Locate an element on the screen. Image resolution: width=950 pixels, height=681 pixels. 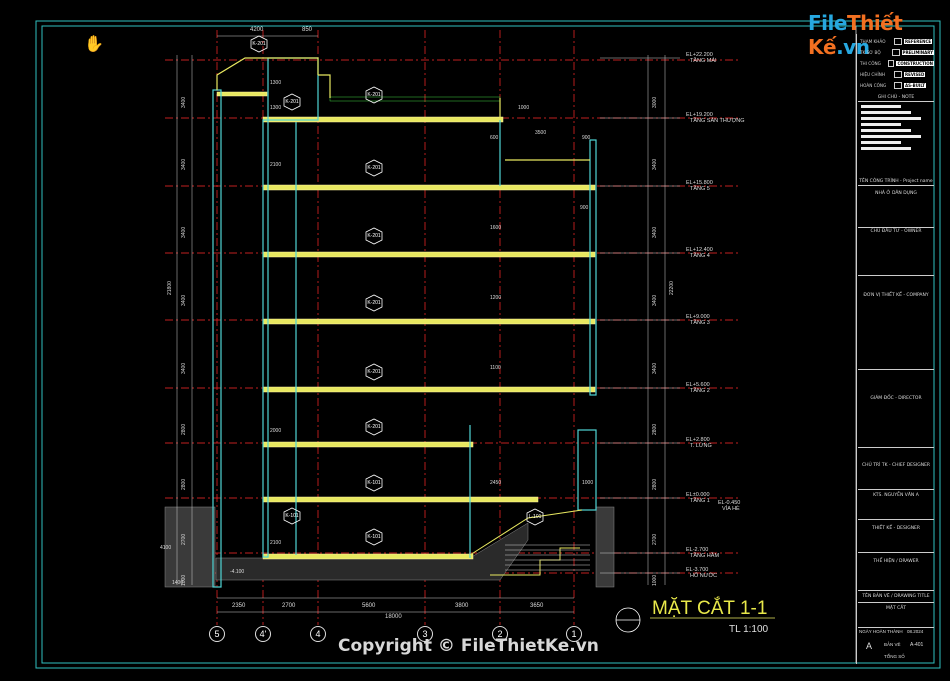
level-name: TẦNG 2 is located at coordinates (700, 391).